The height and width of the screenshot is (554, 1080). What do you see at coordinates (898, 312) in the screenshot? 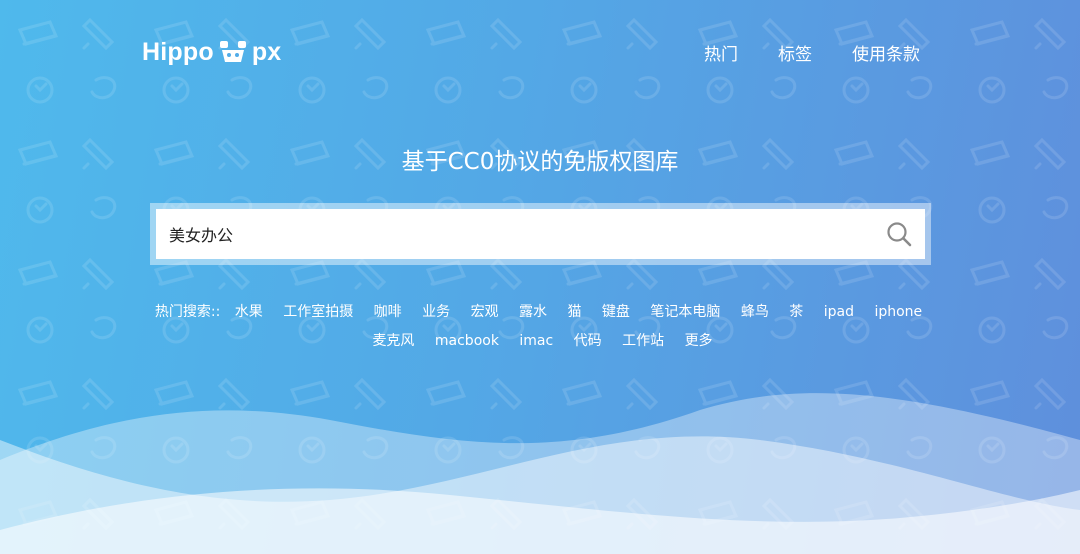
I see `hot-tag-iphone: iphone` at bounding box center [898, 312].